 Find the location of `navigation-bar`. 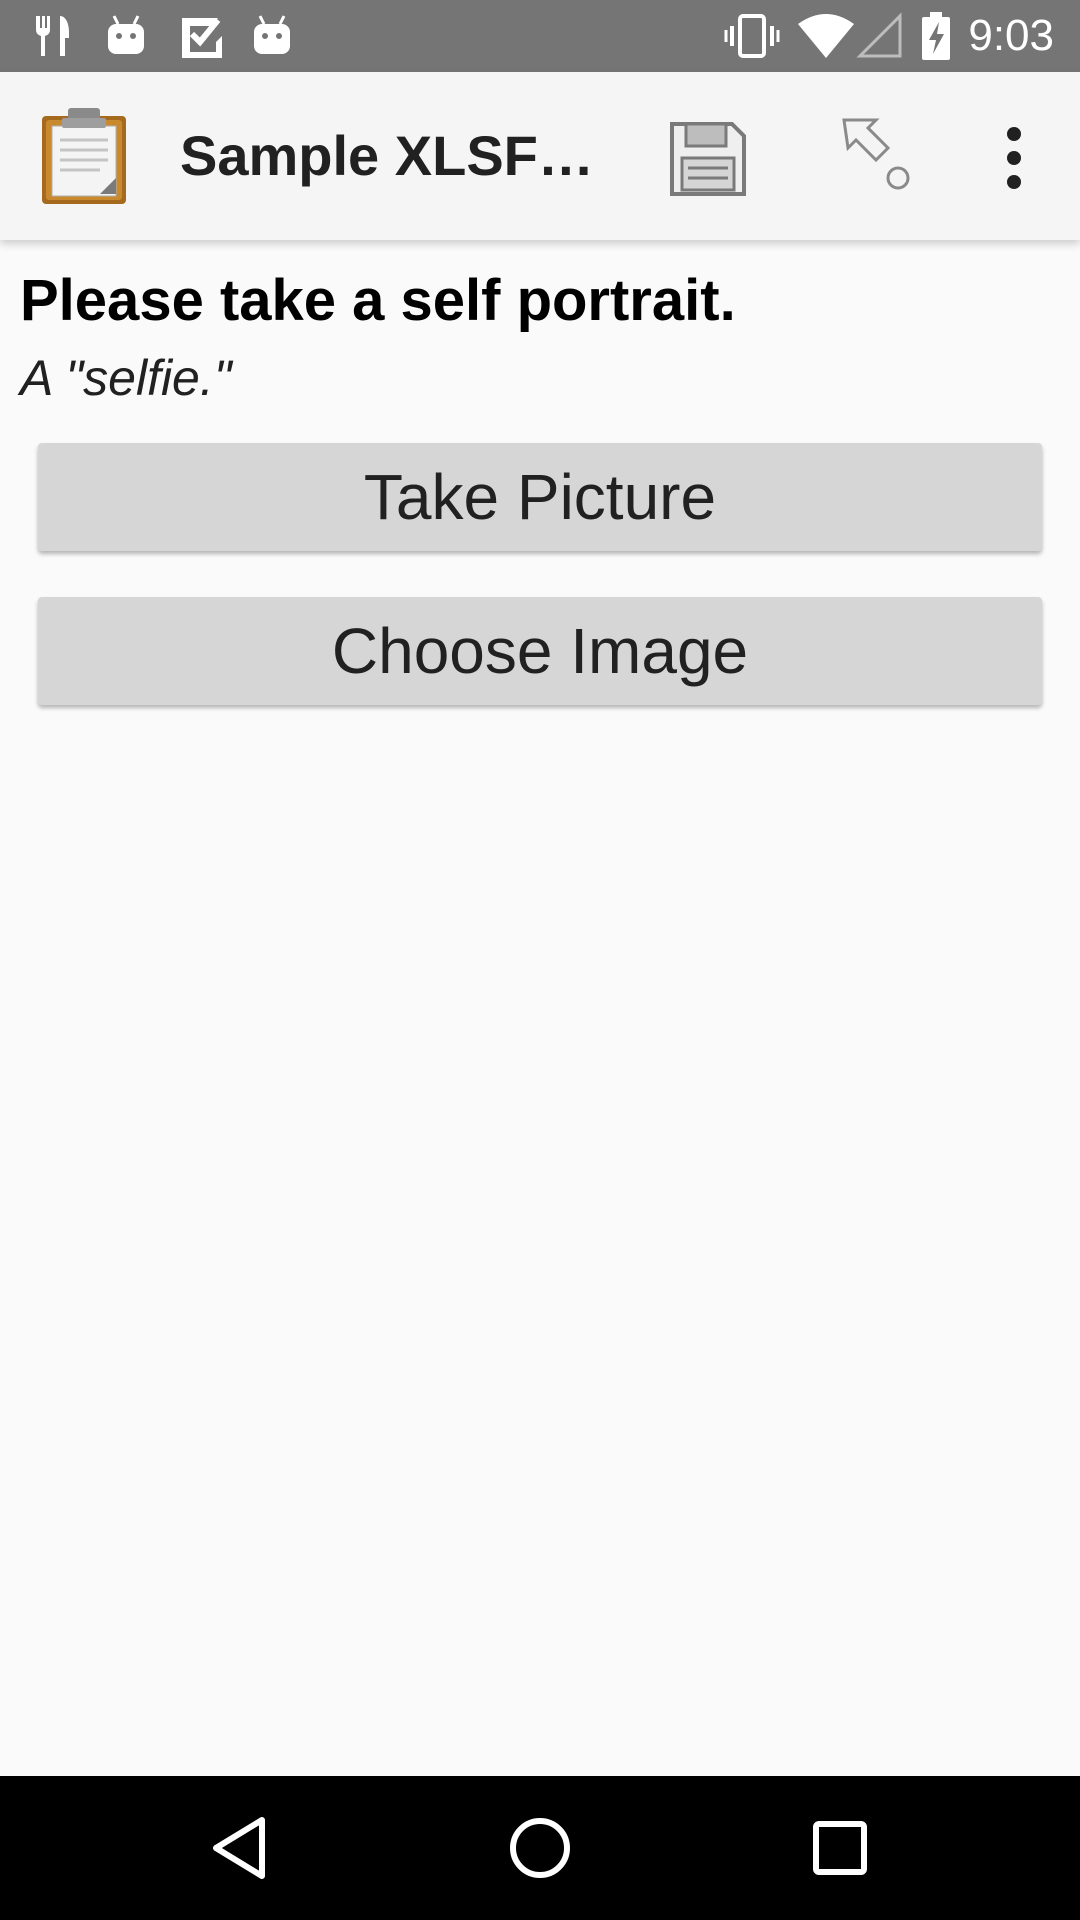

navigation-bar is located at coordinates (540, 1848).